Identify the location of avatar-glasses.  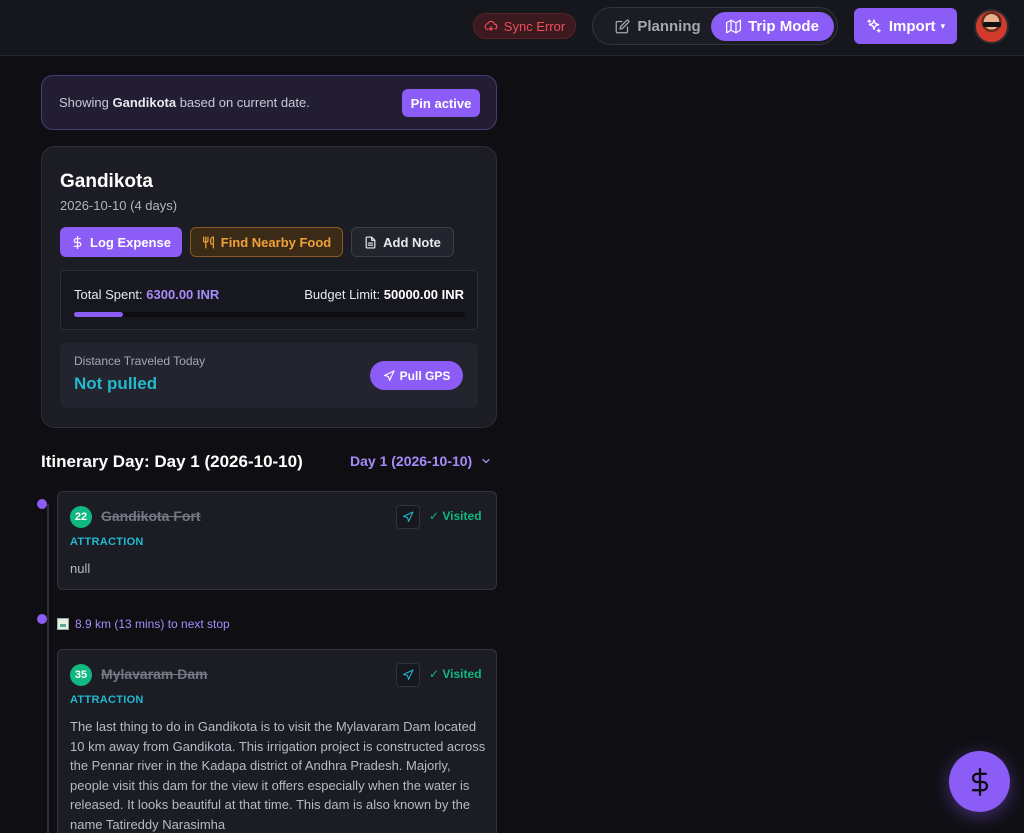
(992, 24).